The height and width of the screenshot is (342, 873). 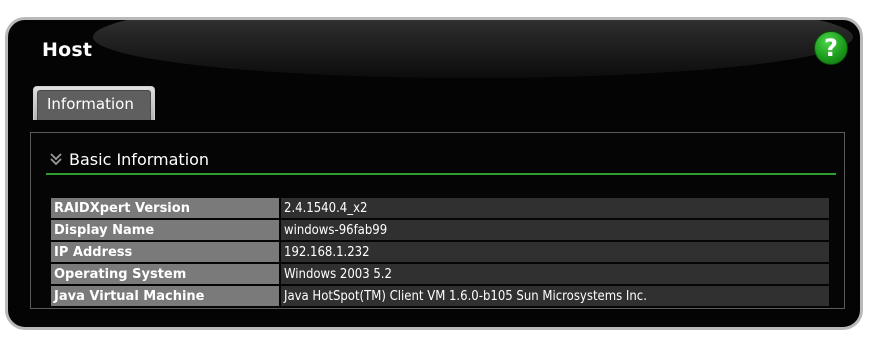 I want to click on help-button: ?, so click(x=831, y=48).